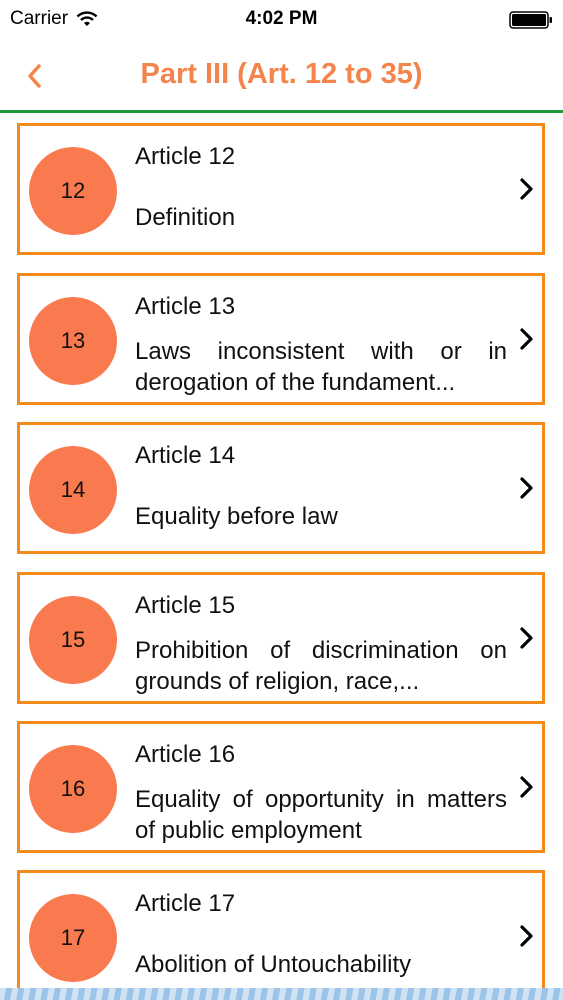 The image size is (563, 1000). What do you see at coordinates (185, 605) in the screenshot?
I see `article-title: Article 15` at bounding box center [185, 605].